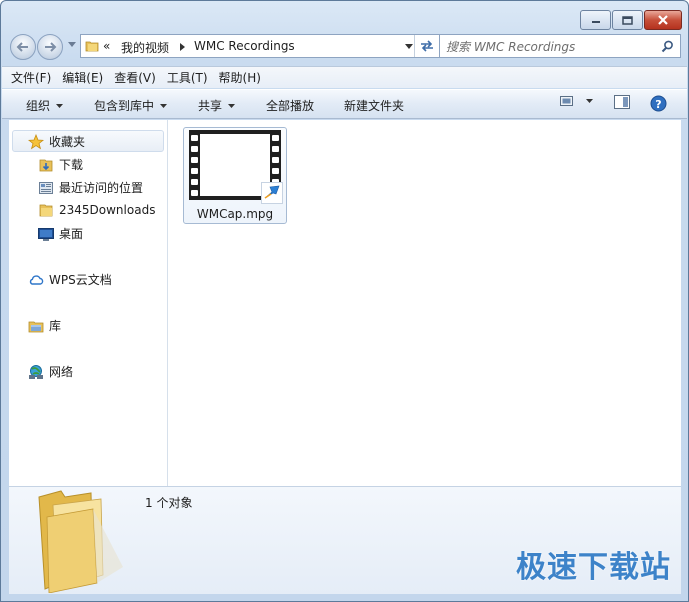 Image resolution: width=689 pixels, height=602 pixels. I want to click on breadcrumb-arrow-icon, so click(182, 47).